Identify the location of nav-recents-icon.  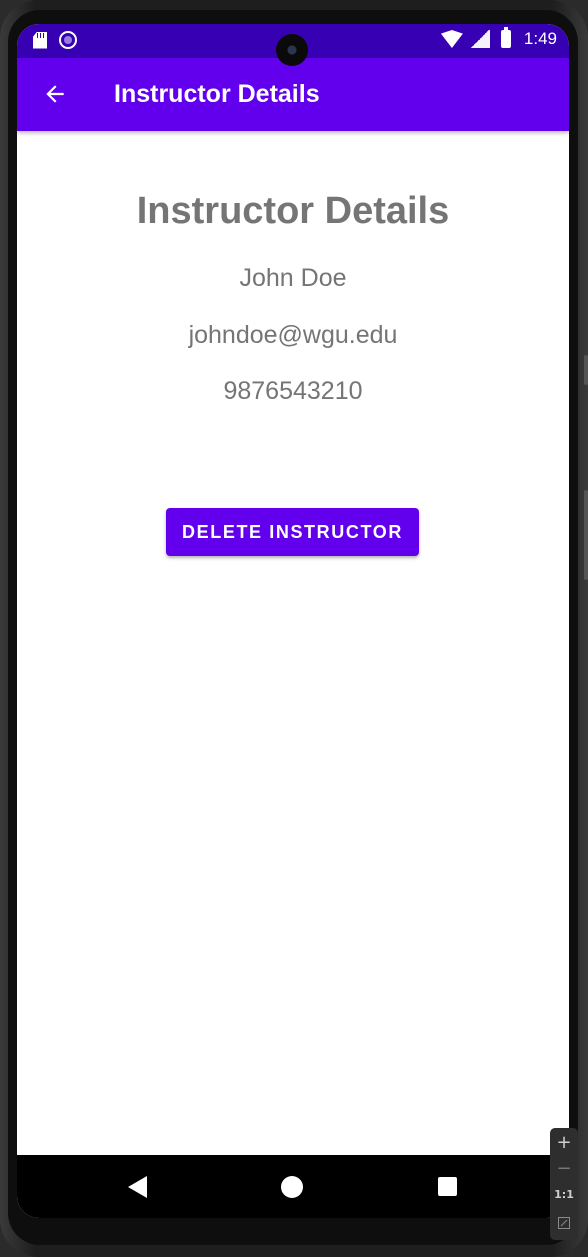
(447, 1186).